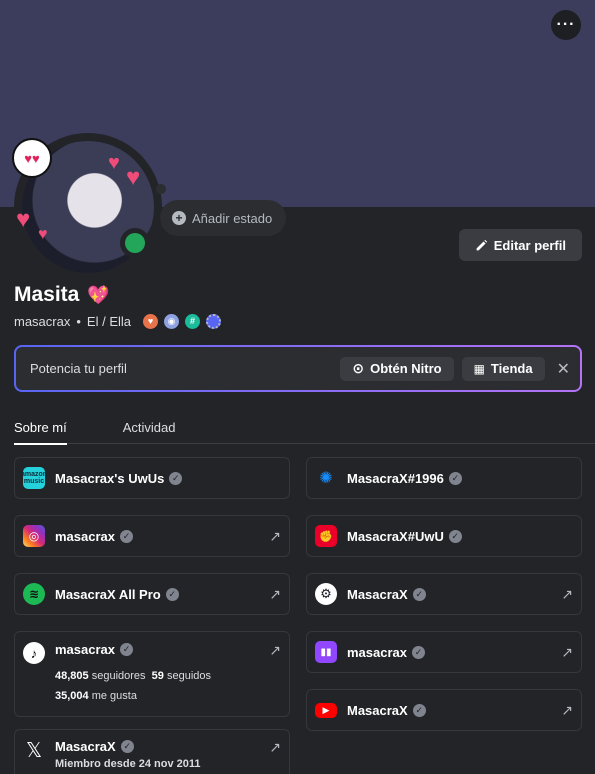 The width and height of the screenshot is (595, 774). I want to click on member-since: Miembro desde 24 nov 2011, so click(128, 764).